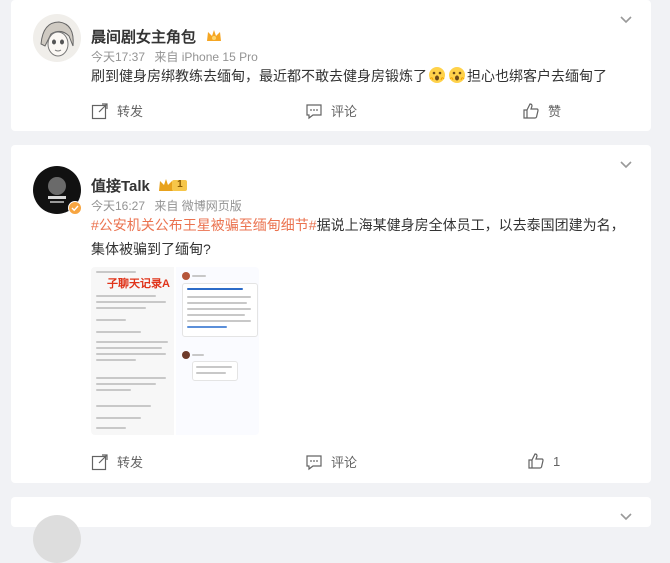 The height and width of the screenshot is (563, 670). Describe the element at coordinates (138, 284) in the screenshot. I see `image-caption: 子聊天记录A` at that location.